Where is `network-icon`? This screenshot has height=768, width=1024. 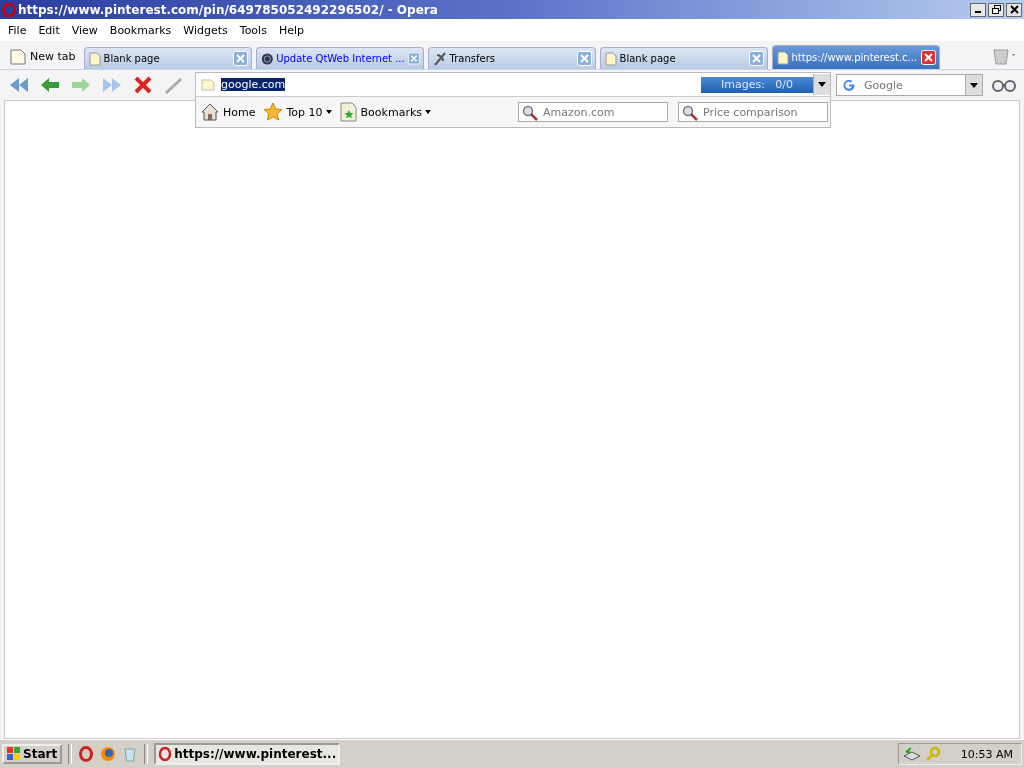 network-icon is located at coordinates (911, 754).